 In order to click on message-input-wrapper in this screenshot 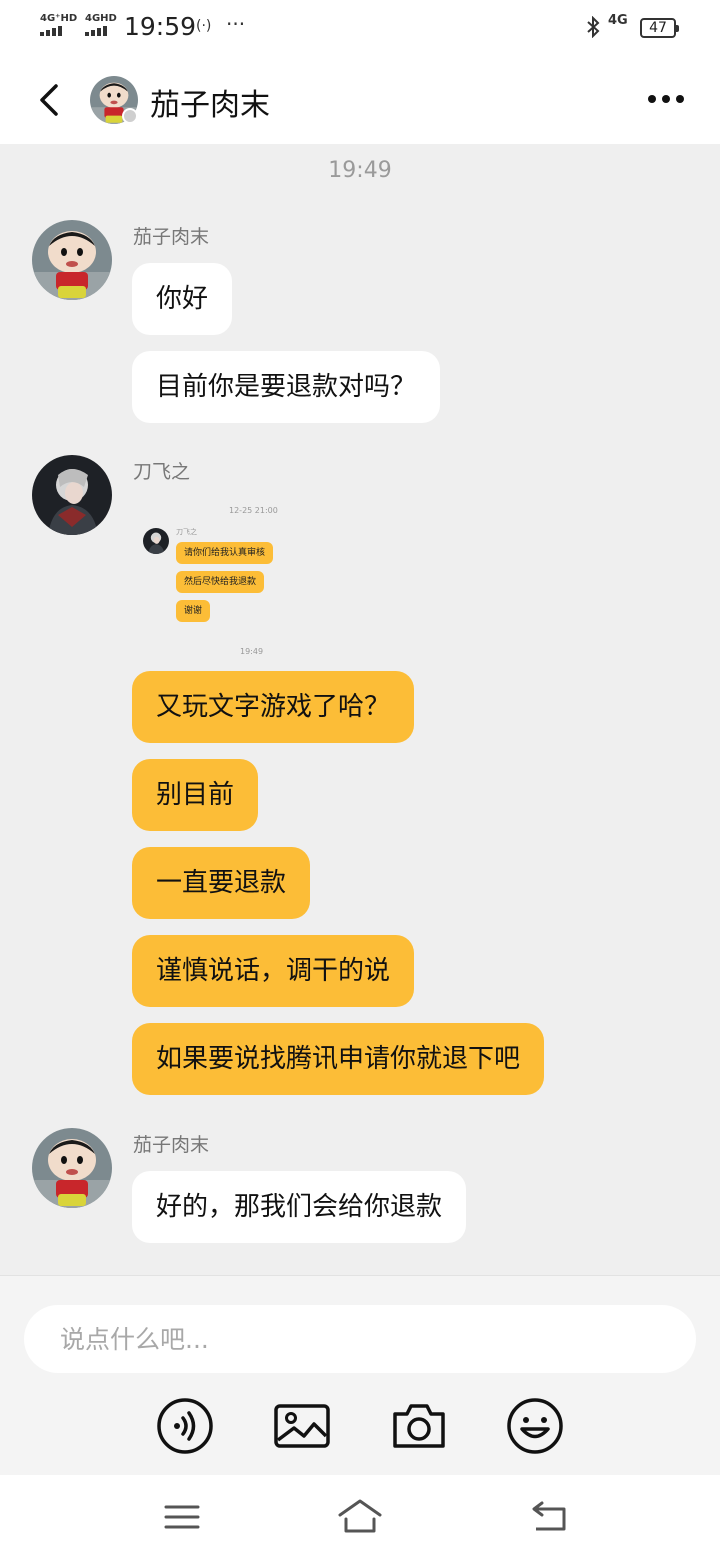, I will do `click(360, 1339)`.